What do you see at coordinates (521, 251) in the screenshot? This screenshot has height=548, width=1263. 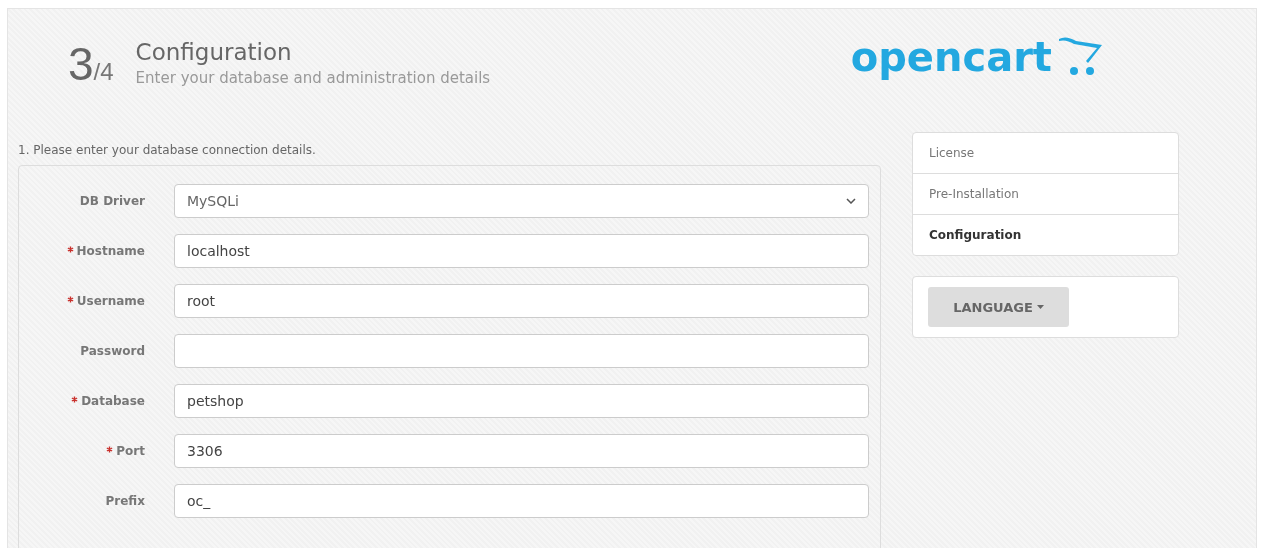 I see `input-field: localhost` at bounding box center [521, 251].